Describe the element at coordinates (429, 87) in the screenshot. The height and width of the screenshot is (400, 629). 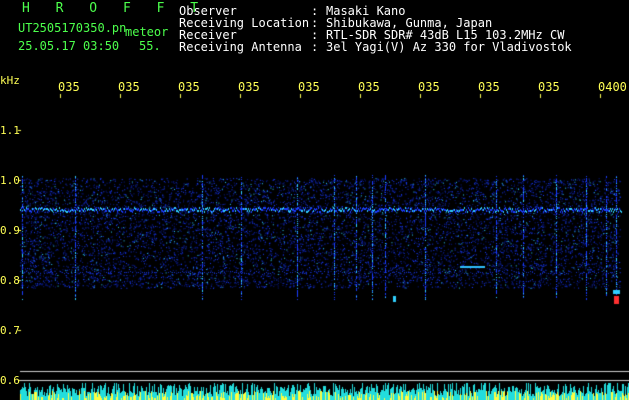
I see `time-tick-7: 035` at that location.